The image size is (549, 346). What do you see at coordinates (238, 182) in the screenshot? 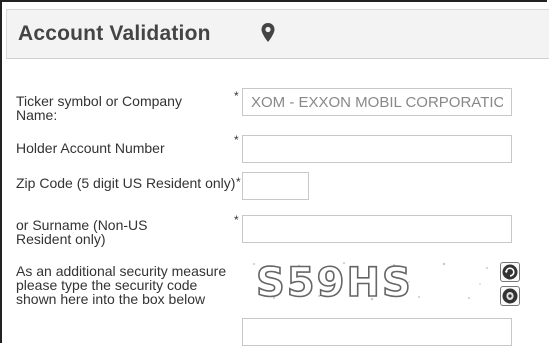
I see `zip-required-mark: *` at bounding box center [238, 182].